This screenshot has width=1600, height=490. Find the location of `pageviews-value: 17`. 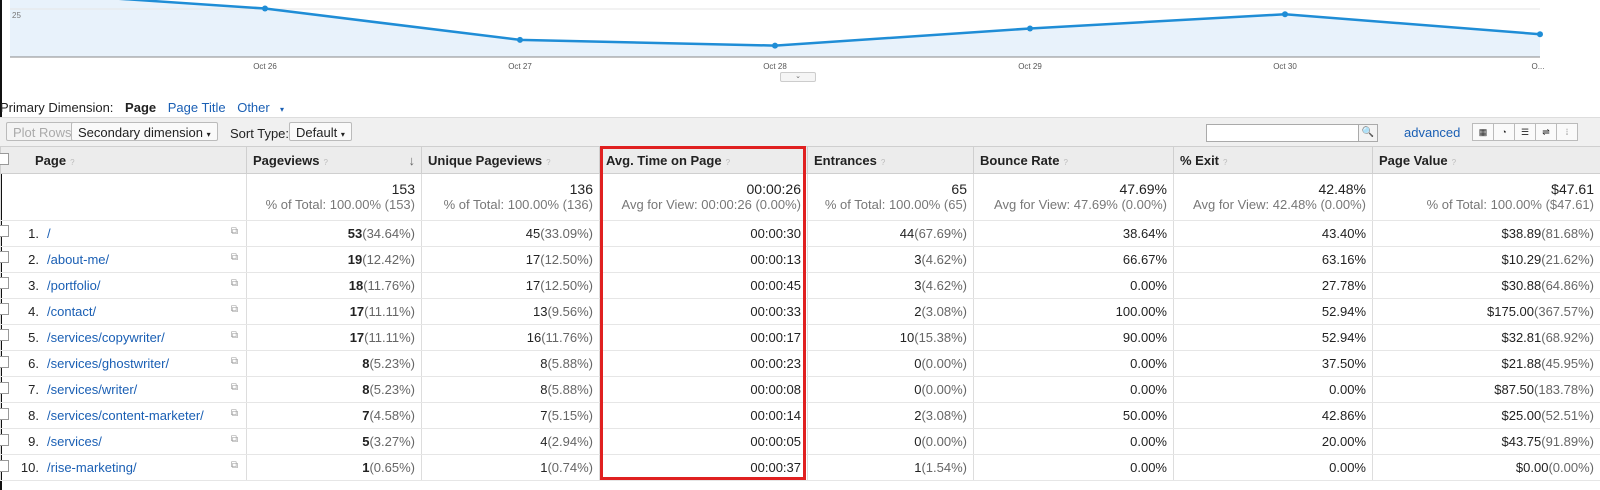

pageviews-value: 17 is located at coordinates (357, 337).